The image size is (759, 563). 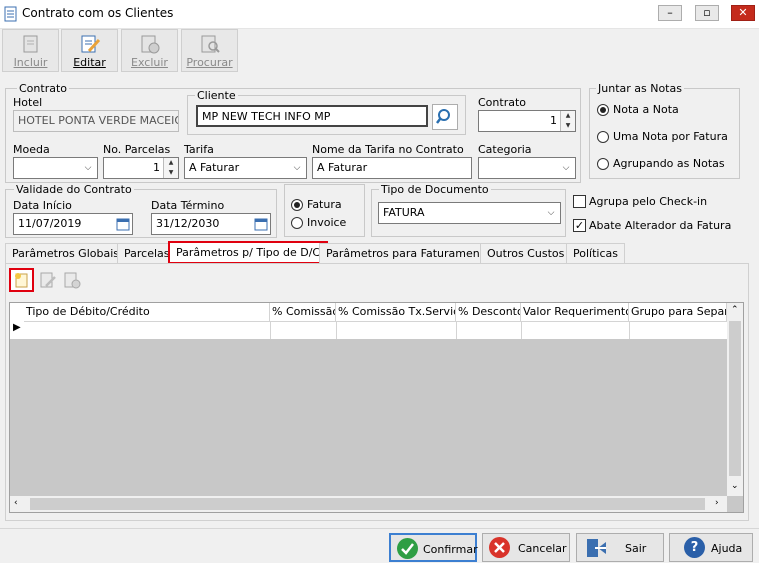 I want to click on invoice-radio, so click(x=297, y=223).